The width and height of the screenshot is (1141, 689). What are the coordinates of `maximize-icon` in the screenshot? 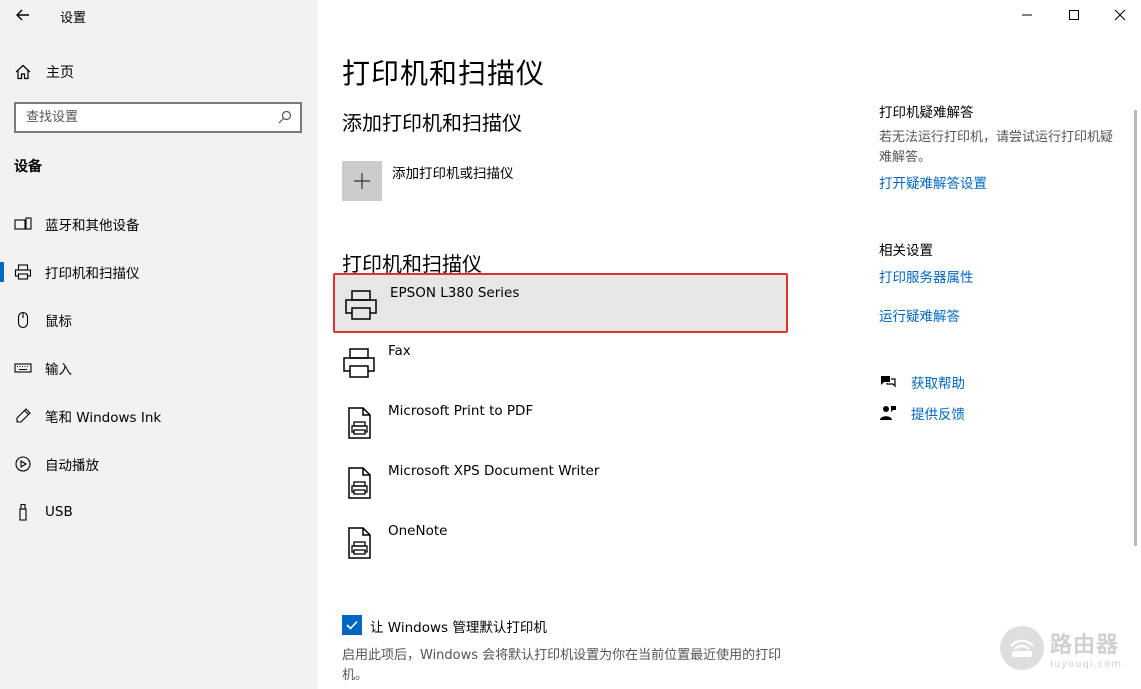 It's located at (1074, 15).